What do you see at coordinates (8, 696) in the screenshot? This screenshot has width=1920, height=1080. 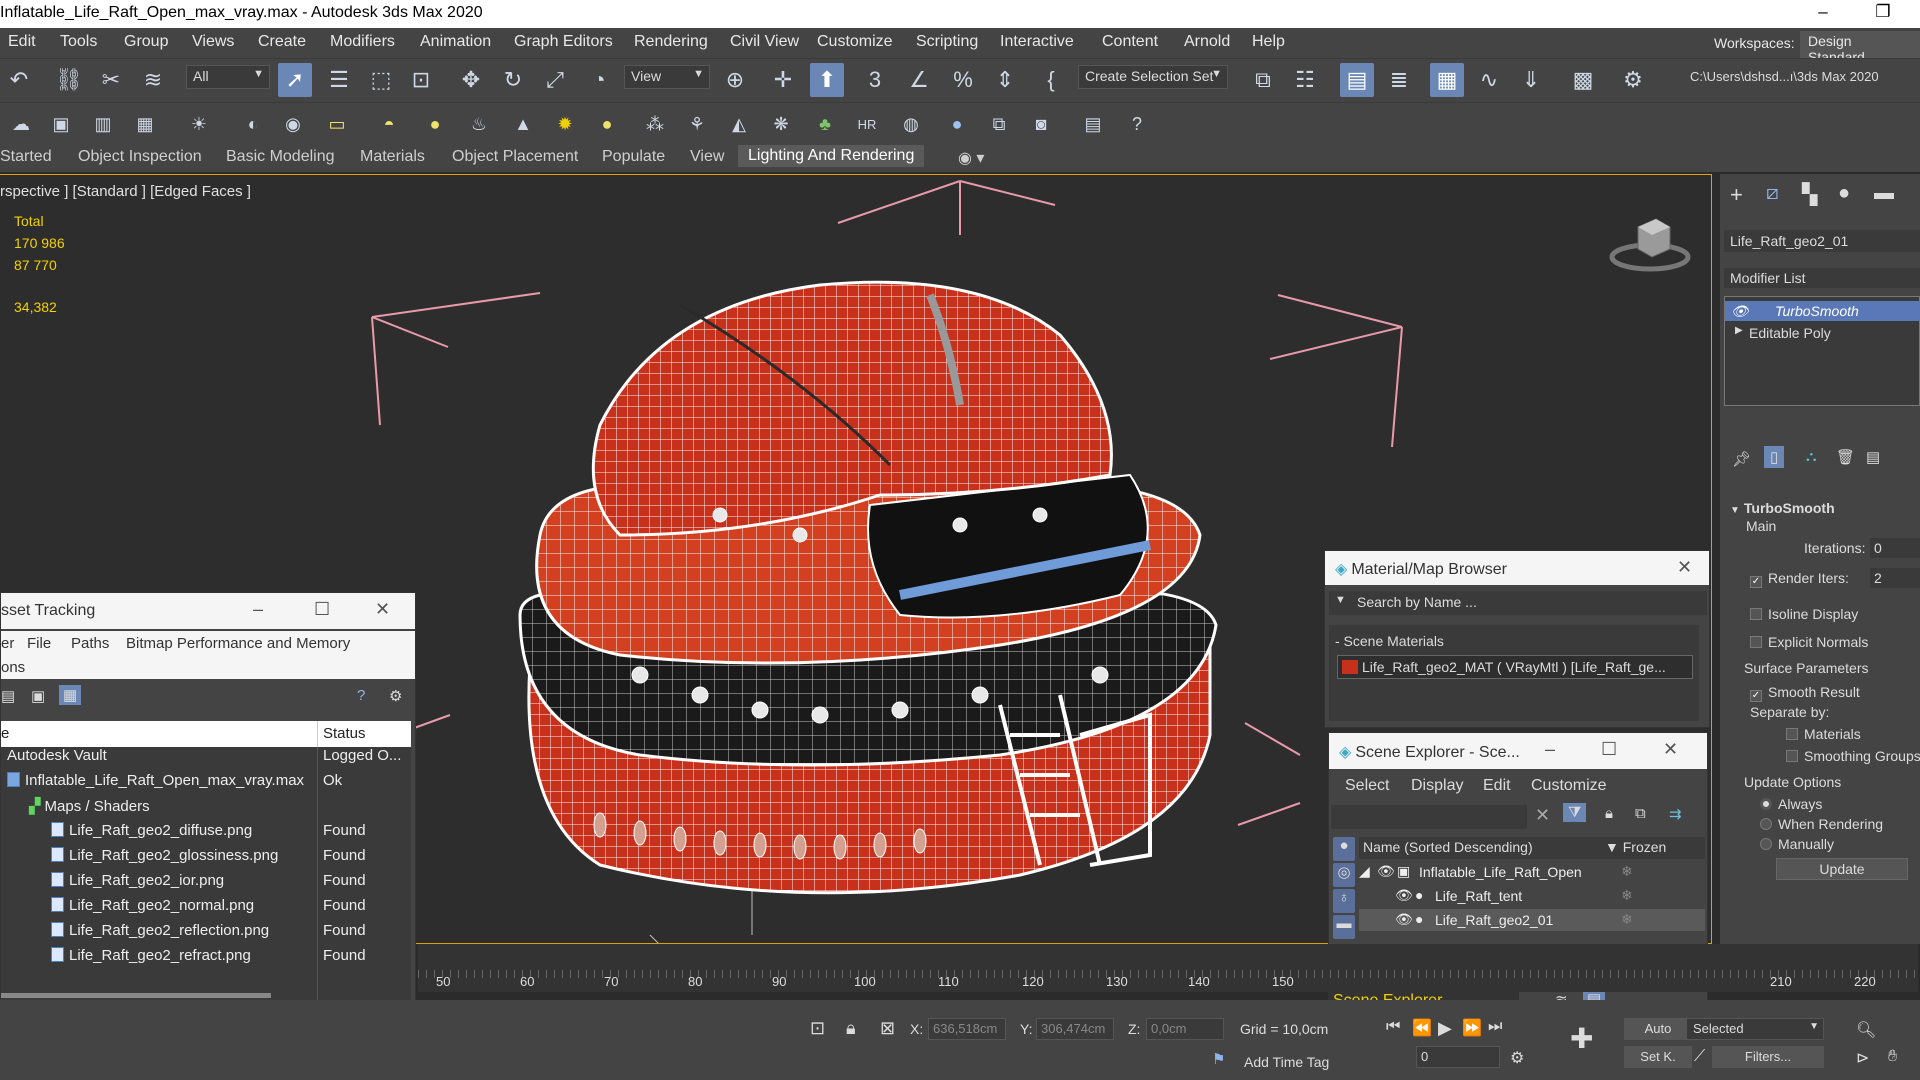 I see `list-view-icon: ▤` at bounding box center [8, 696].